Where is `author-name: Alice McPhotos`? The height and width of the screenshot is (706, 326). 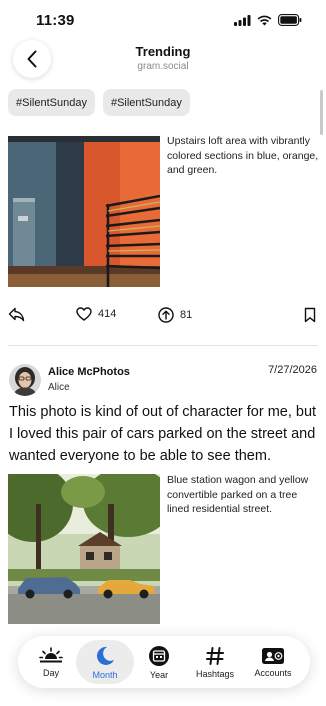 author-name: Alice McPhotos is located at coordinates (89, 372).